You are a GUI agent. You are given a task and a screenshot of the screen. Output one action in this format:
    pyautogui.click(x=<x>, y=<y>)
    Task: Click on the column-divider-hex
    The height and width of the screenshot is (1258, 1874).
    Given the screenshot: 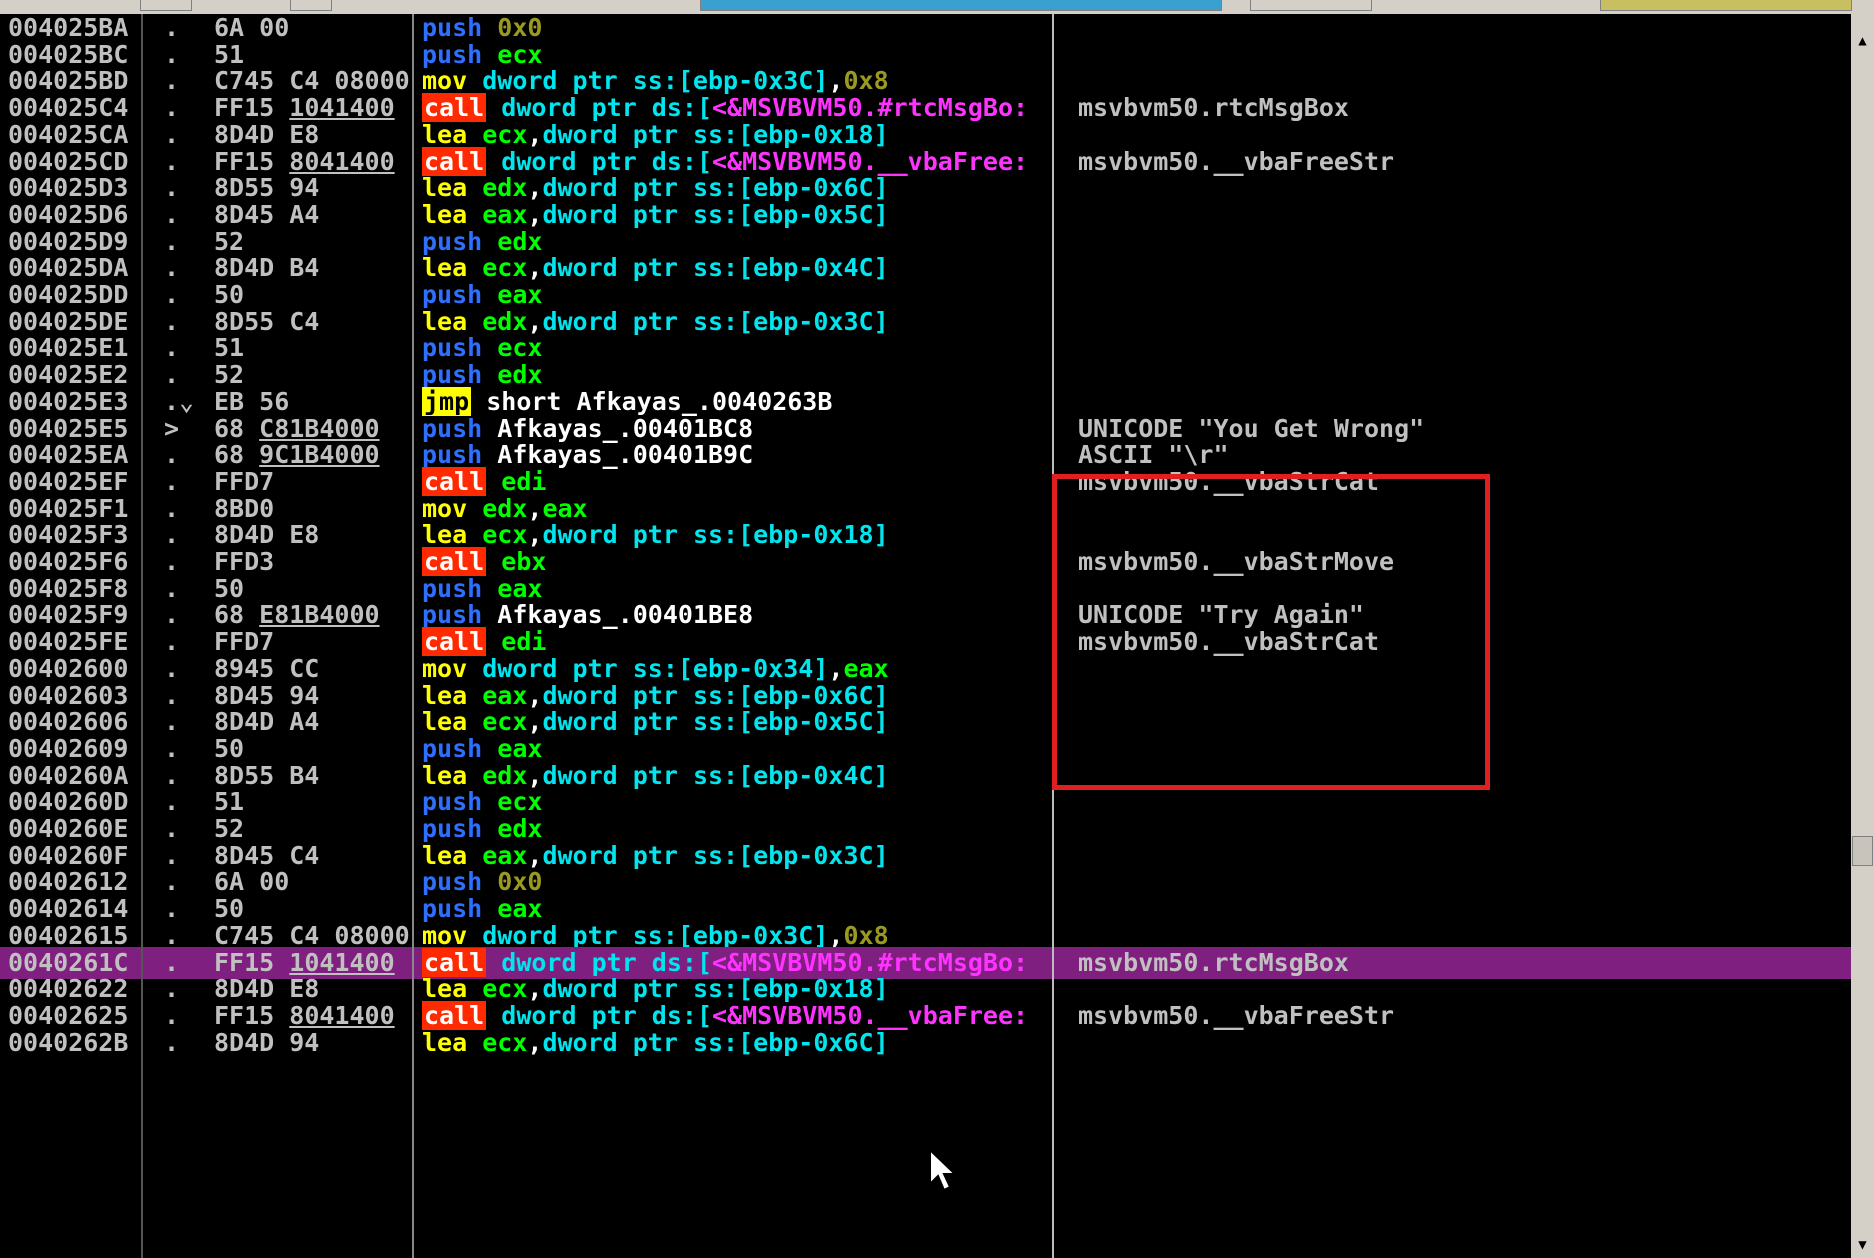 What is the action you would take?
    pyautogui.click(x=413, y=636)
    